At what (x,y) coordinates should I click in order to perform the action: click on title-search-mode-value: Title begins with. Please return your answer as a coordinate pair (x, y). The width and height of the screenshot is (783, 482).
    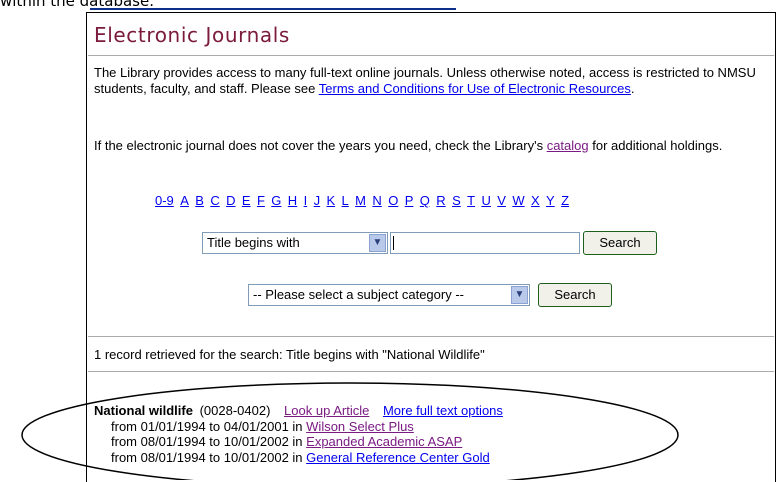
    Looking at the image, I should click on (253, 242).